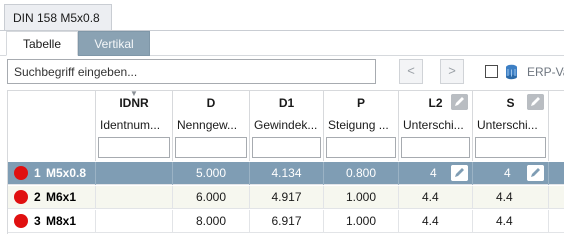  I want to click on cell-l2: 4, so click(436, 173).